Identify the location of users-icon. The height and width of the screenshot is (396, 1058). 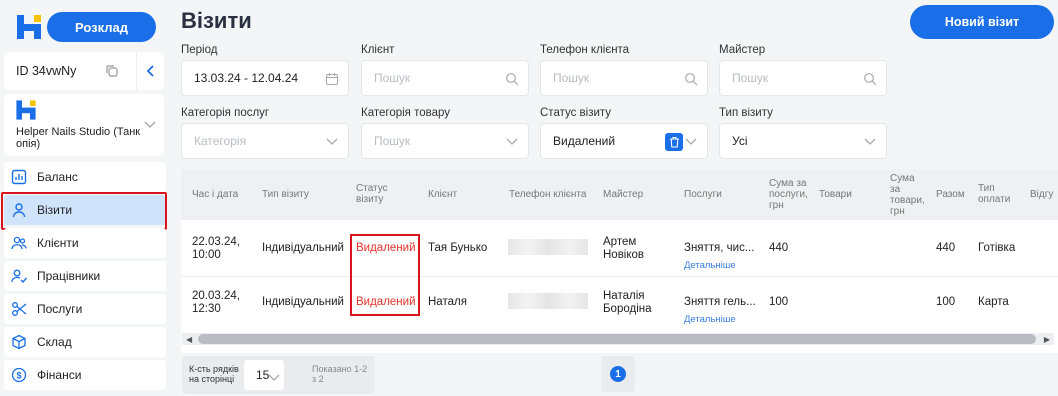
(19, 243).